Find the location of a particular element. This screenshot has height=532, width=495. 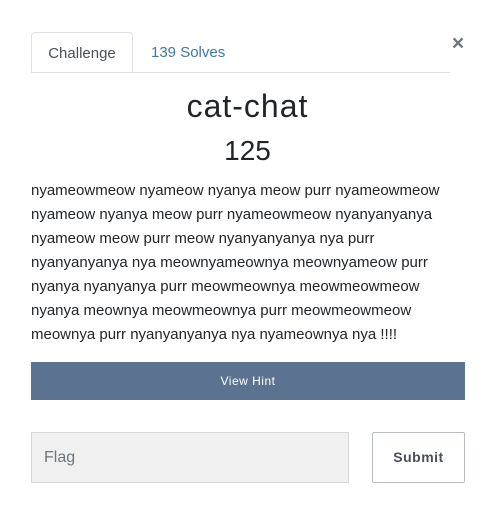

challenge-tabs: Challenge 139 Solves is located at coordinates (240, 52).